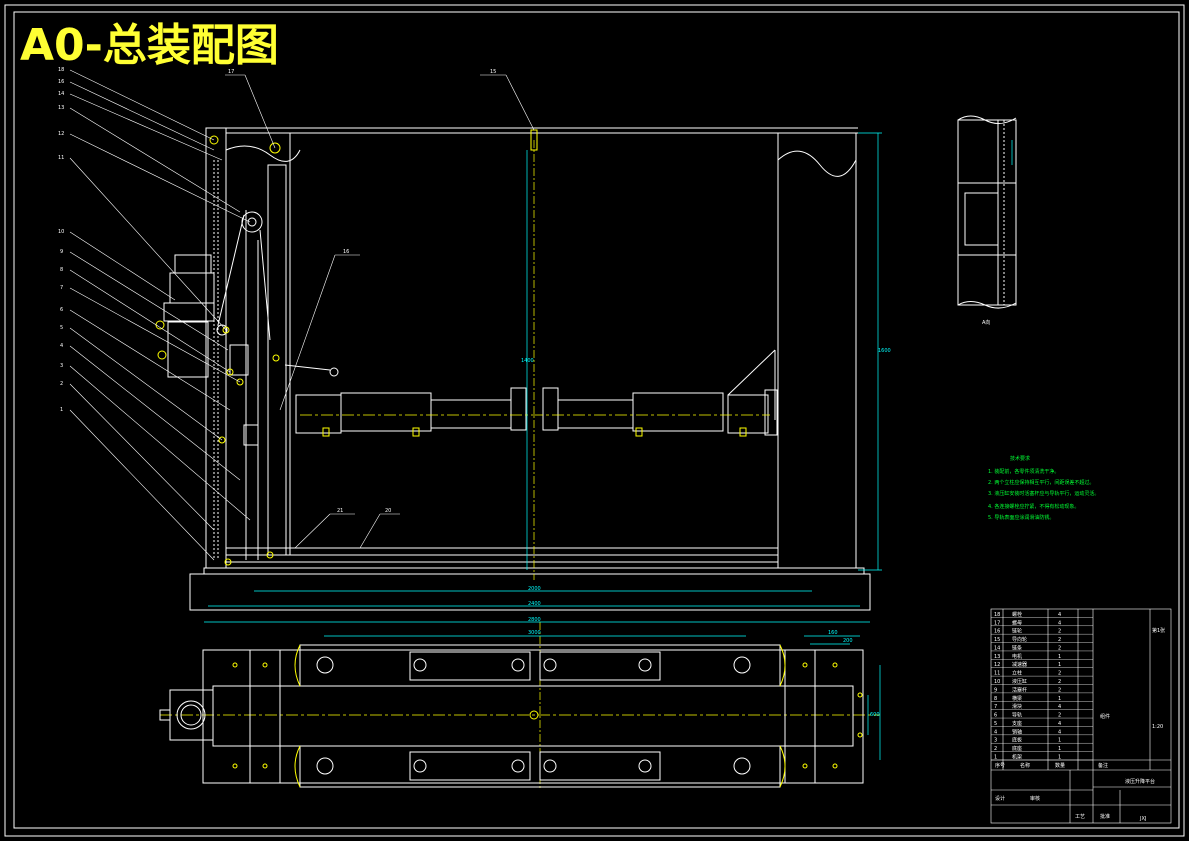 This screenshot has height=841, width=1189. I want to click on balloon-10: 10, so click(61, 232).